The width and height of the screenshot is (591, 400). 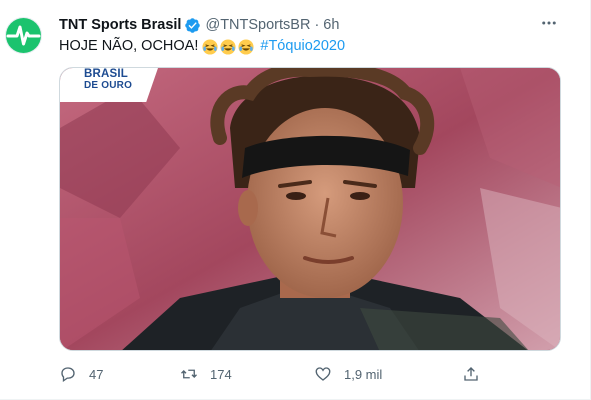 What do you see at coordinates (323, 374) in the screenshot?
I see `heart-icon` at bounding box center [323, 374].